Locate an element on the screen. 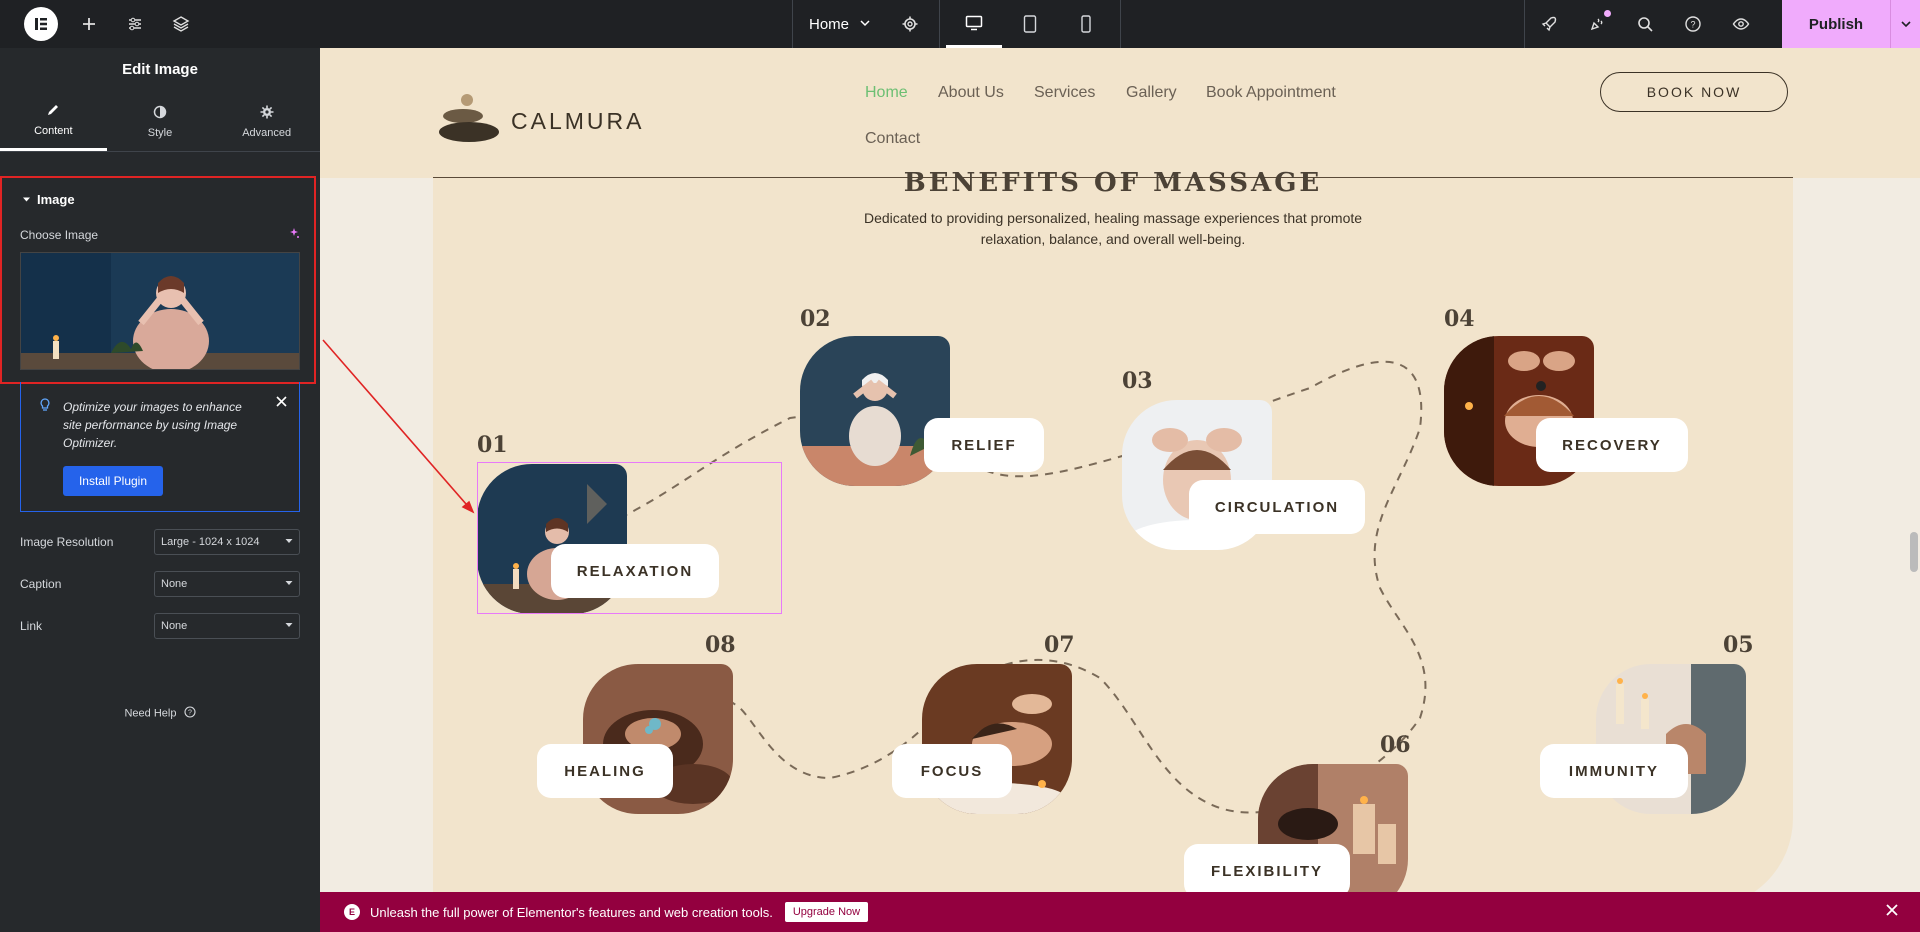 The width and height of the screenshot is (1920, 932). add-element-icon is located at coordinates (89, 24).